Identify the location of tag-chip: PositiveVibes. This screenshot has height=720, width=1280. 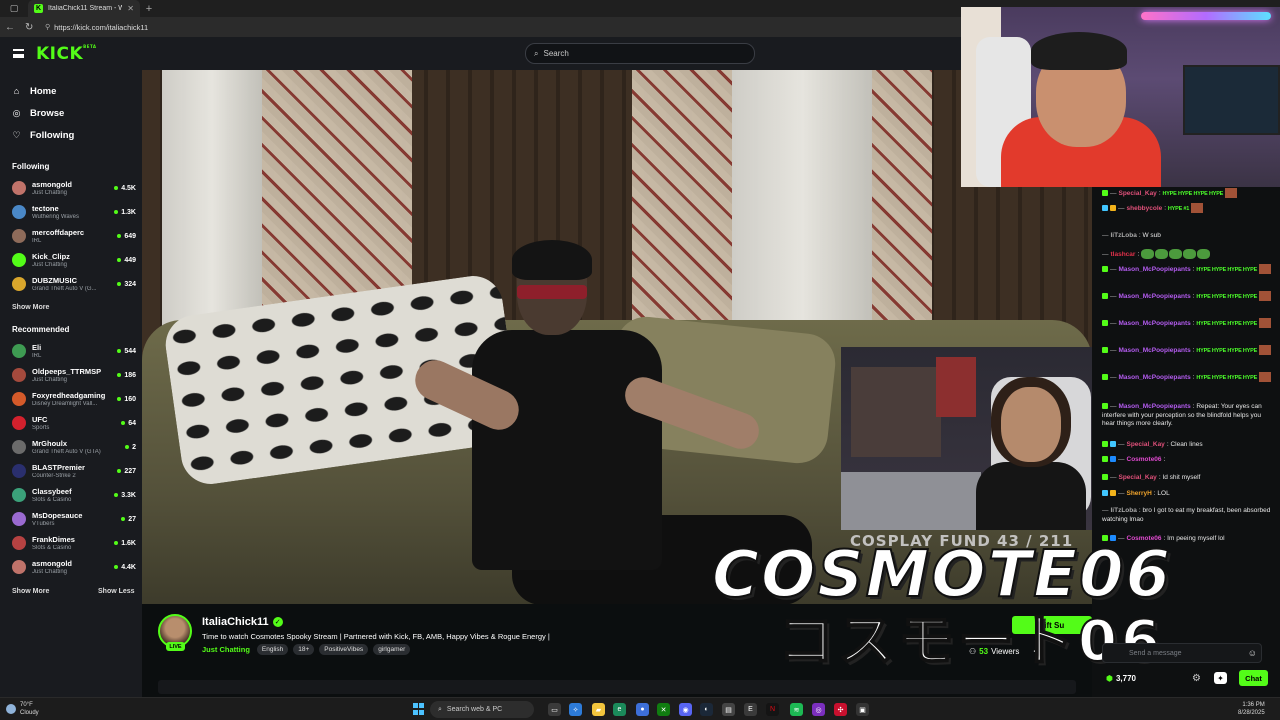
(344, 649).